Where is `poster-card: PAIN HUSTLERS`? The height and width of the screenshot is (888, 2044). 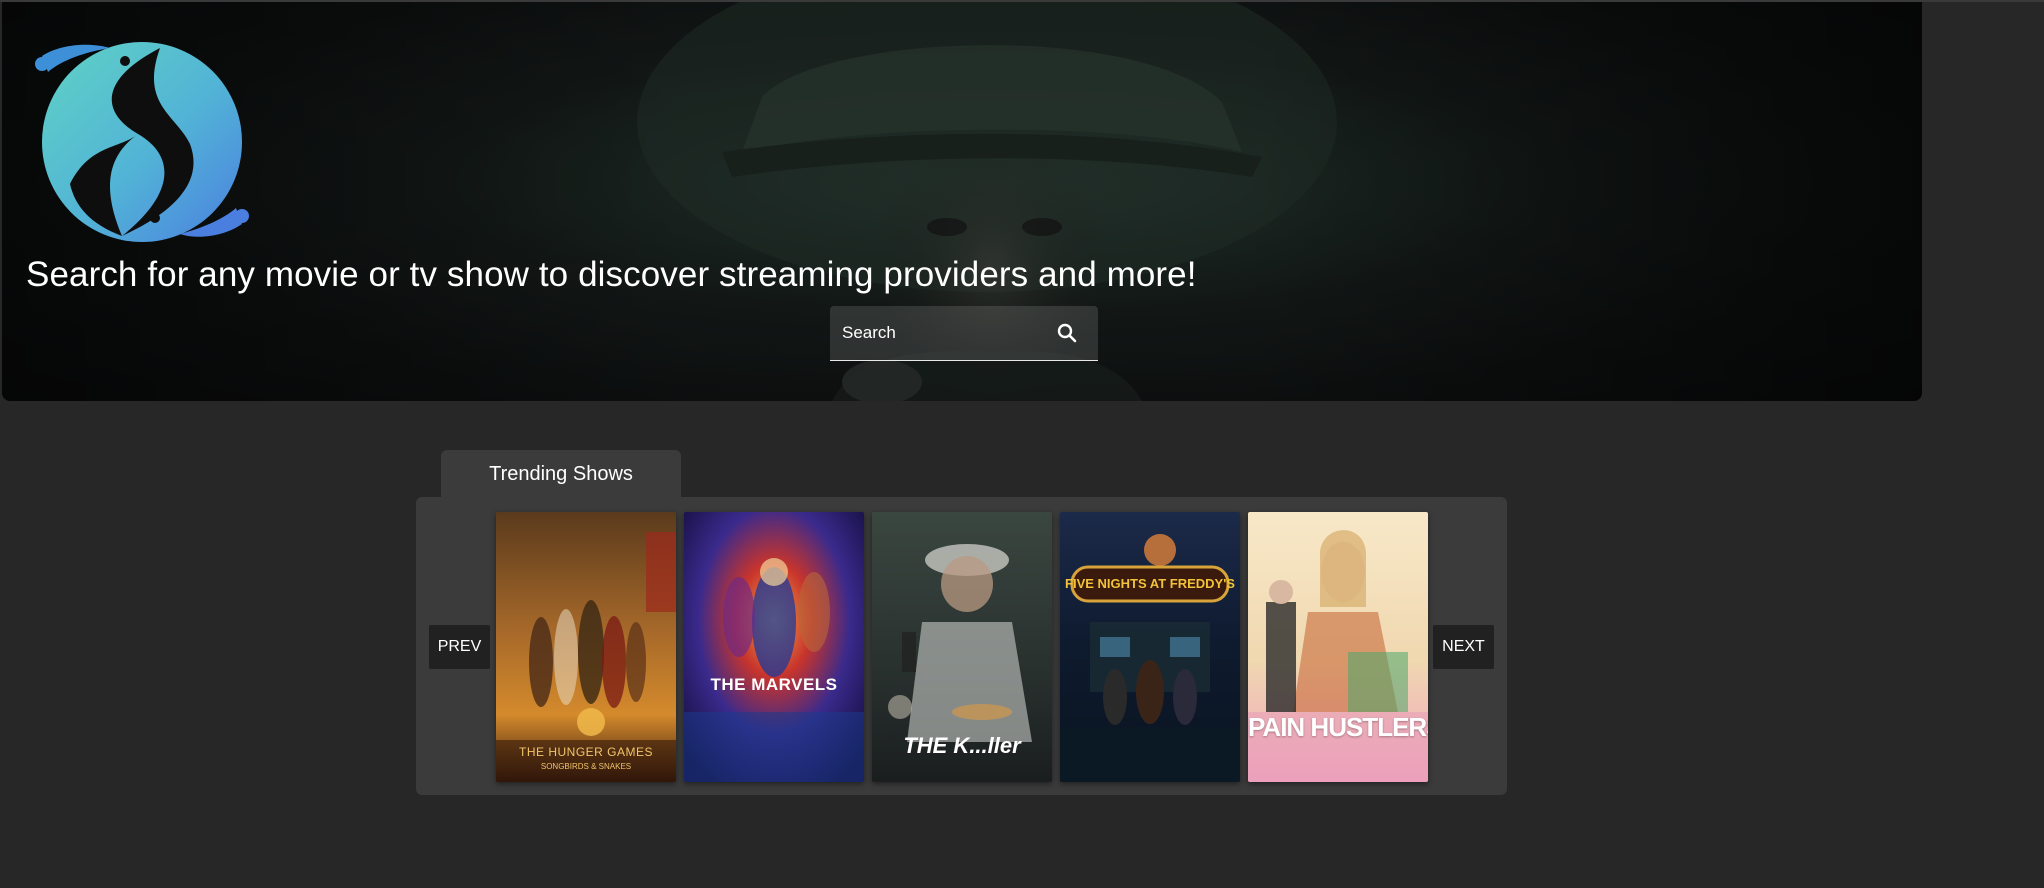 poster-card: PAIN HUSTLERS is located at coordinates (1338, 647).